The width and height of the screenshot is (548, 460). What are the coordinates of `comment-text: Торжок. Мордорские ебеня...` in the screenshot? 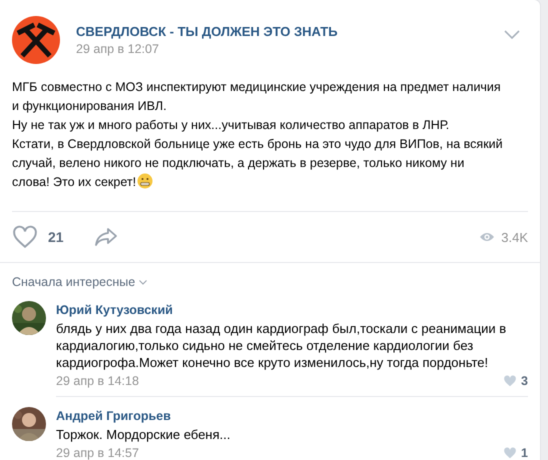 It's located at (144, 434).